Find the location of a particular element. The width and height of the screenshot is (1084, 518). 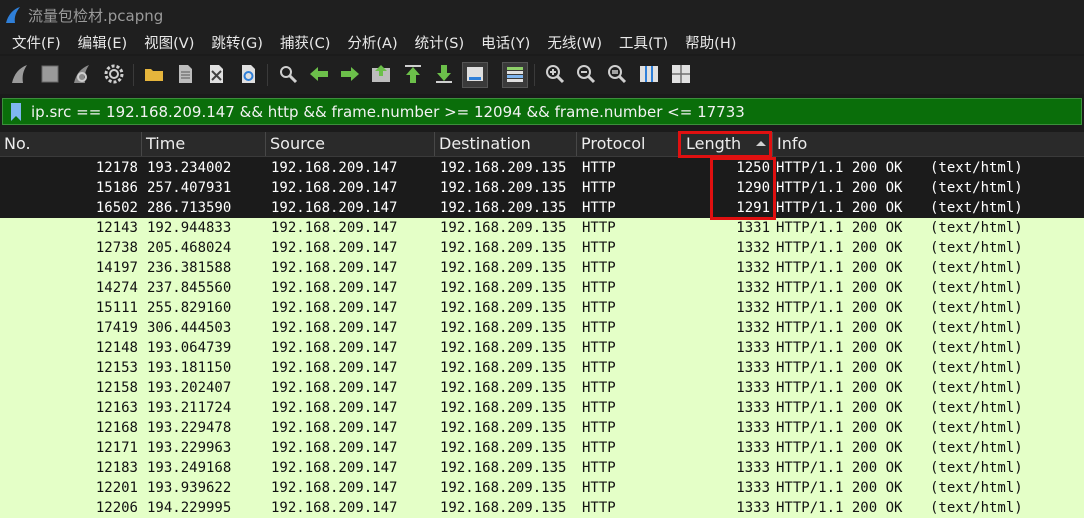

stop-square-icon is located at coordinates (50, 74).